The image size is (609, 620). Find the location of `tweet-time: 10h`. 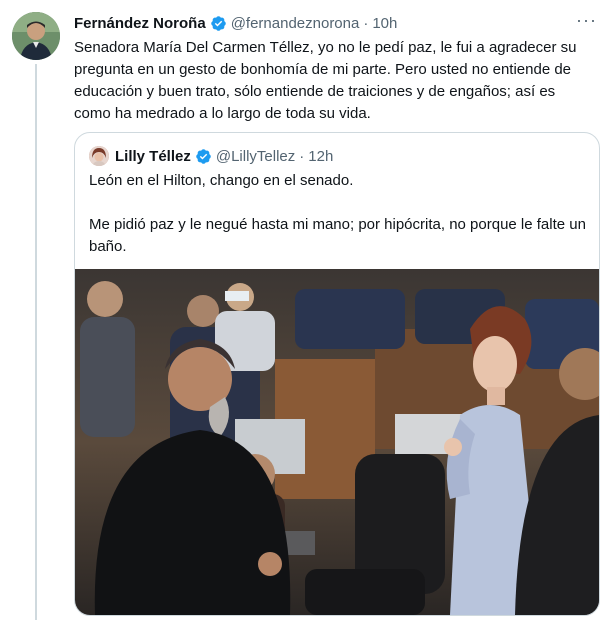

tweet-time: 10h is located at coordinates (384, 23).